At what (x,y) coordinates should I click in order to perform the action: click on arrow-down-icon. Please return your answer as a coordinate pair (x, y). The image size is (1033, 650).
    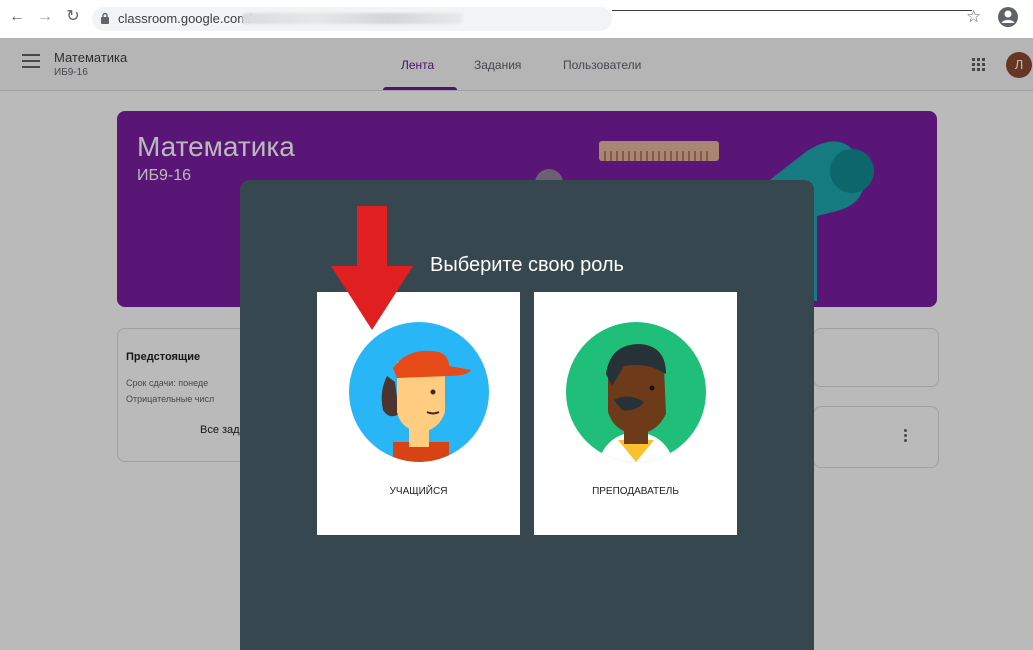
    Looking at the image, I should click on (372, 268).